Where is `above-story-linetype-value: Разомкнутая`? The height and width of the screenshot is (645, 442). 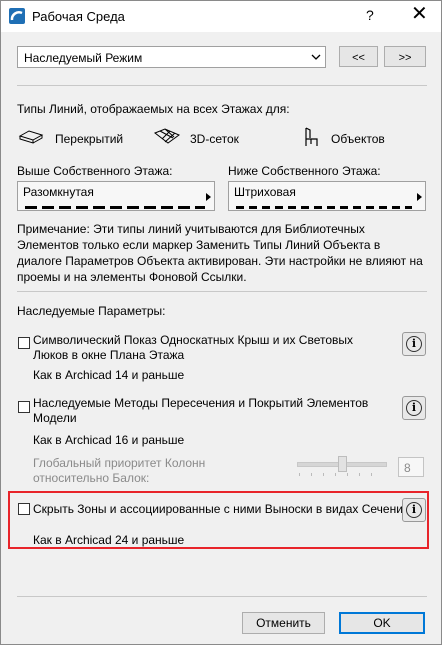
above-story-linetype-value: Разомкнутая is located at coordinates (58, 192).